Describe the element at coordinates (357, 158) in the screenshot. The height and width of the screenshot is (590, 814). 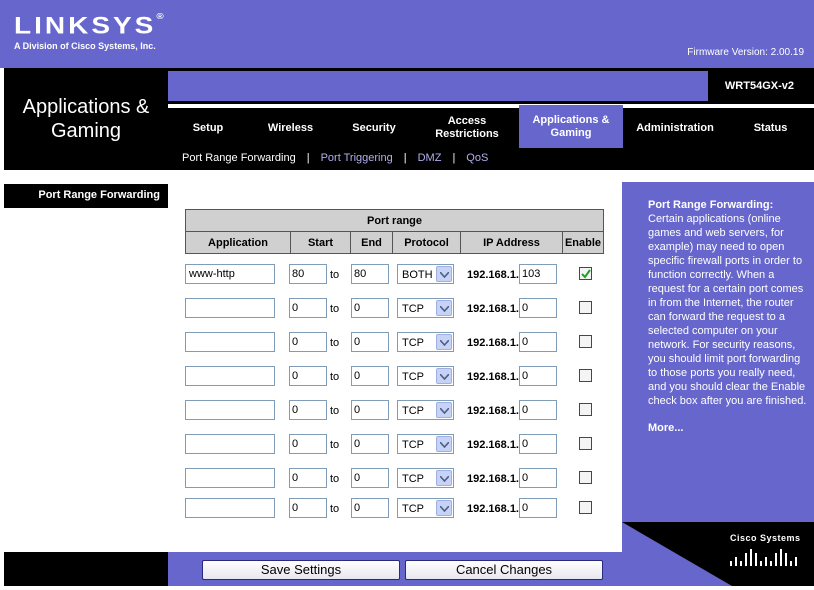
I see `subtab-port-triggering: Port Triggering` at that location.